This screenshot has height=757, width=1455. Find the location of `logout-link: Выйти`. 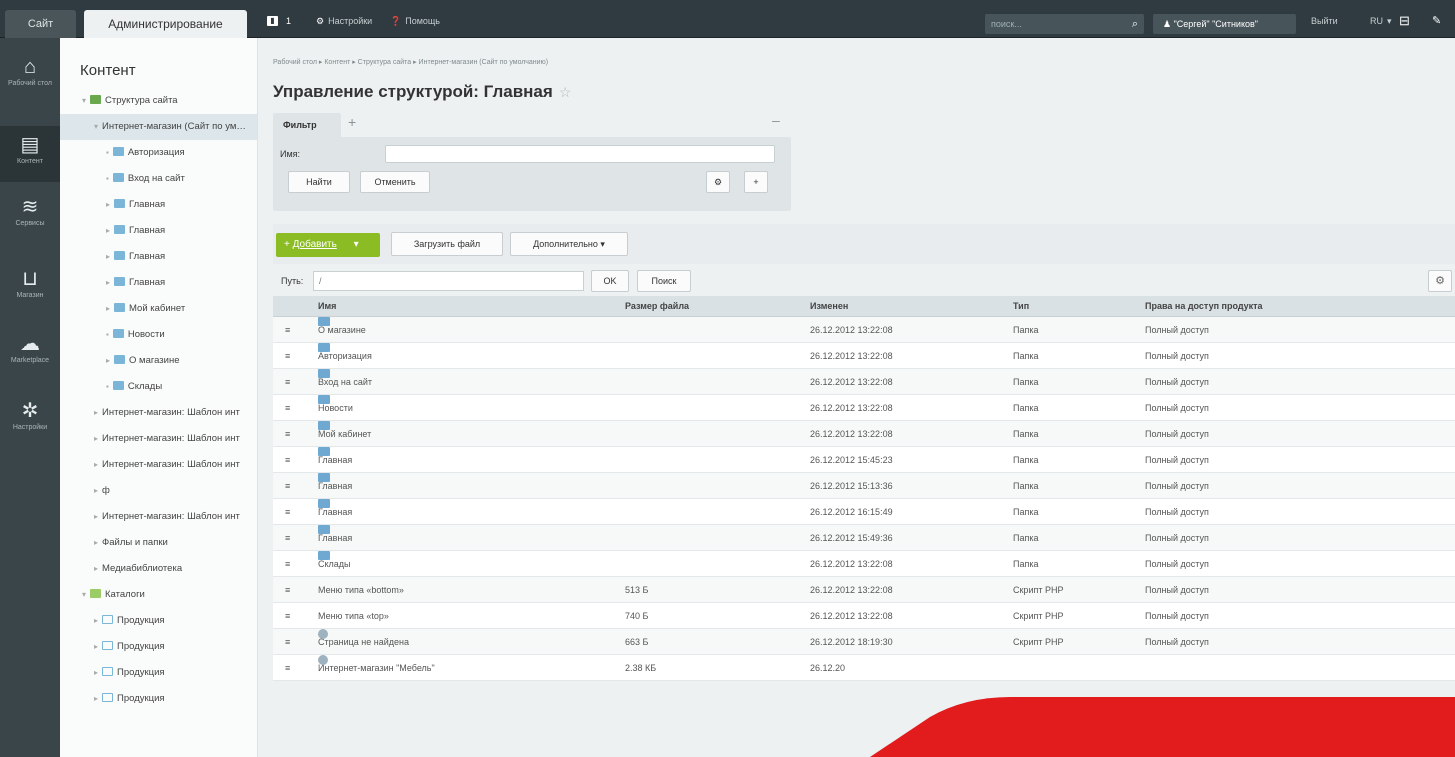

logout-link: Выйти is located at coordinates (1324, 21).